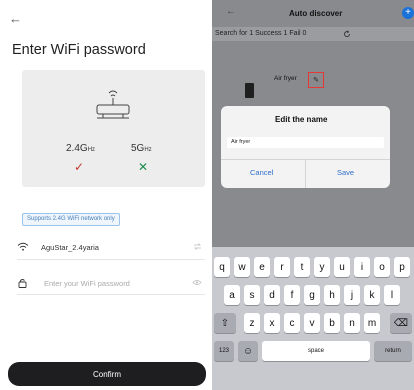 Image resolution: width=414 pixels, height=390 pixels. What do you see at coordinates (352, 323) in the screenshot?
I see `key-n: n` at bounding box center [352, 323].